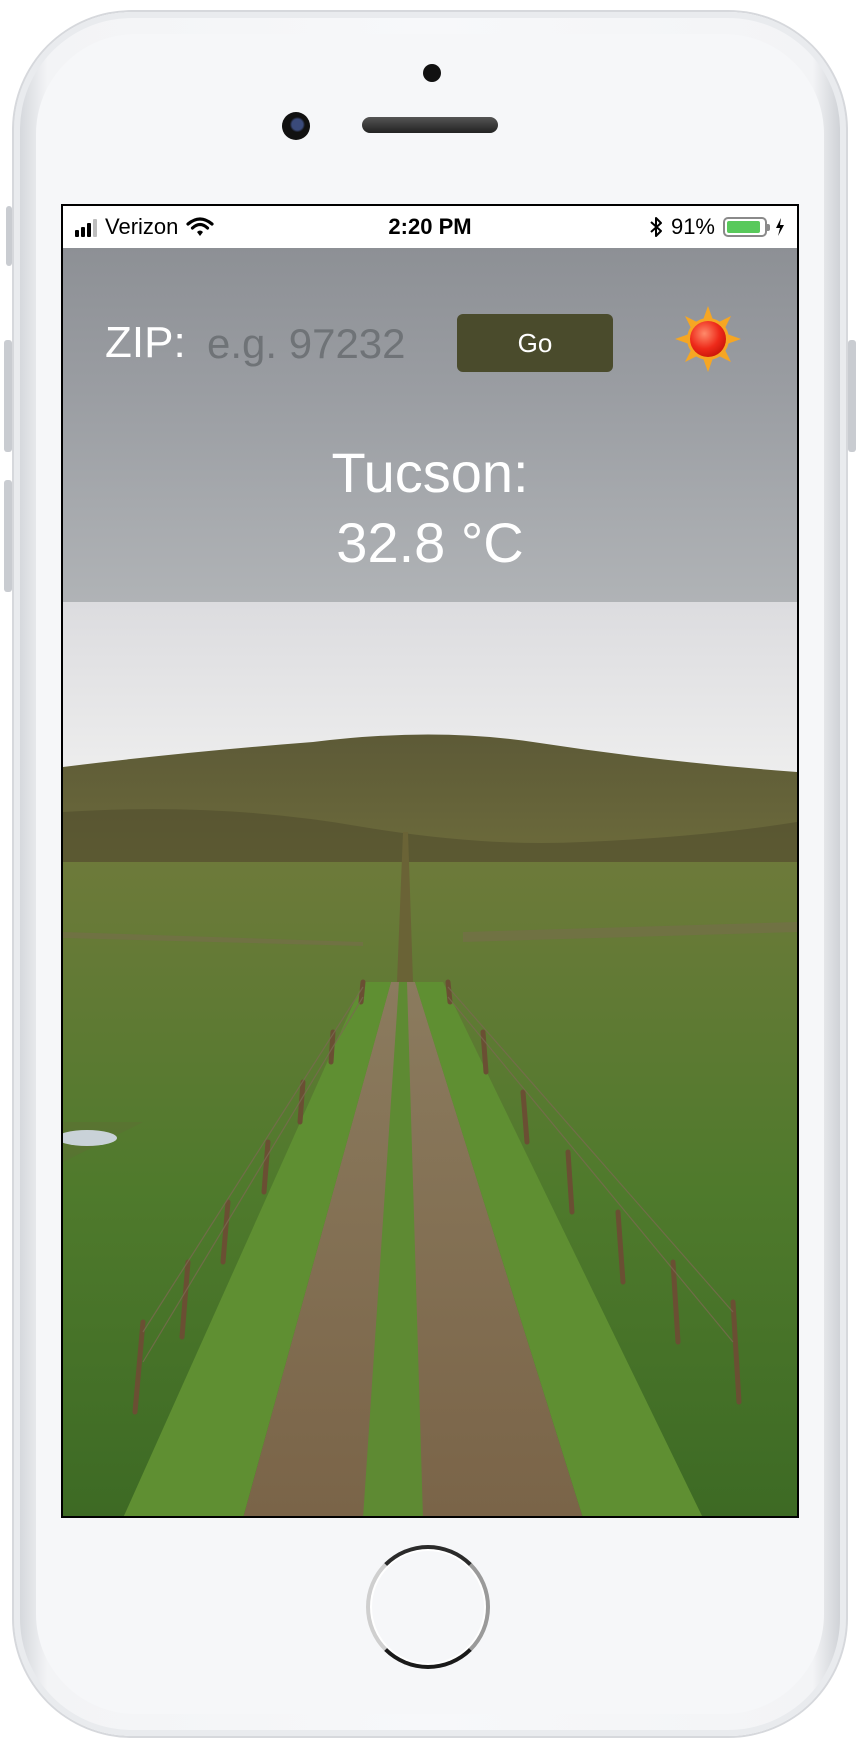 The width and height of the screenshot is (860, 1750). What do you see at coordinates (692, 226) in the screenshot?
I see `battery-percent: 91%` at bounding box center [692, 226].